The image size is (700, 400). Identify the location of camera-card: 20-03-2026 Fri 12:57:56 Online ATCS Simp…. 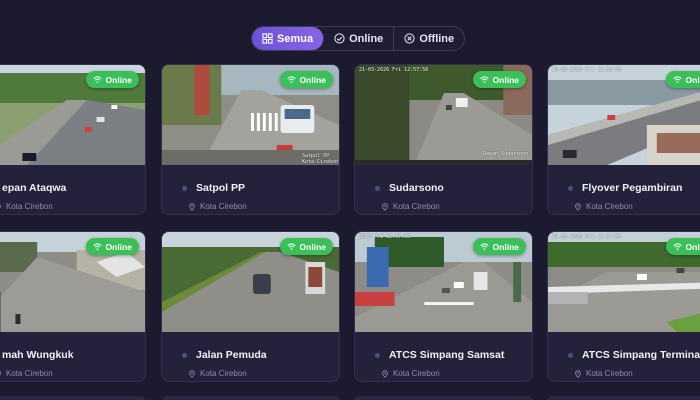
(623, 306).